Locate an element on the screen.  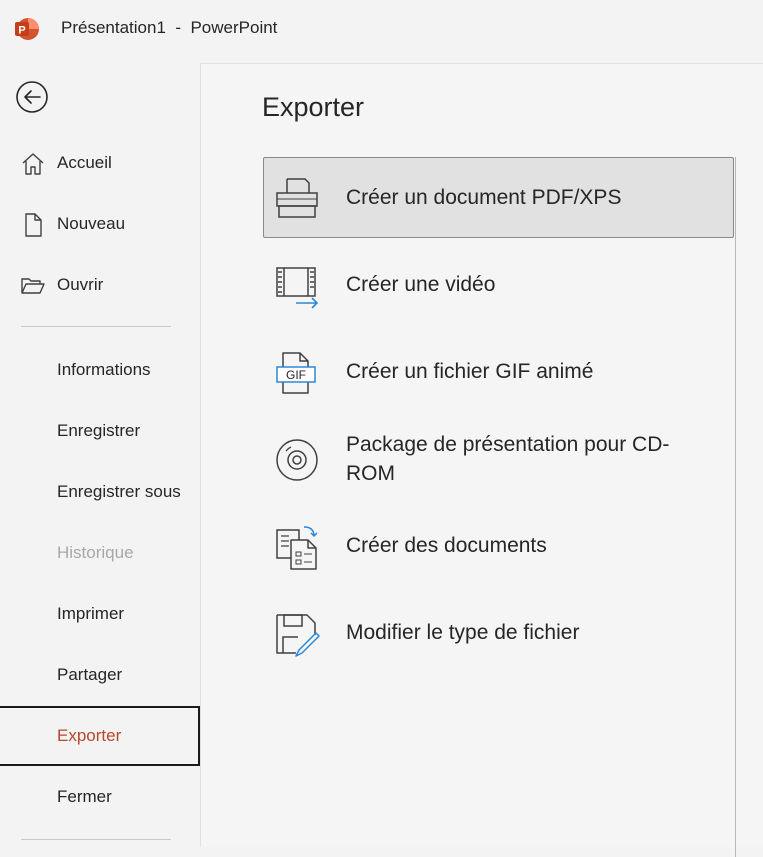
option-create-gif: GIF Créer un fichier GIF animé is located at coordinates (498, 371).